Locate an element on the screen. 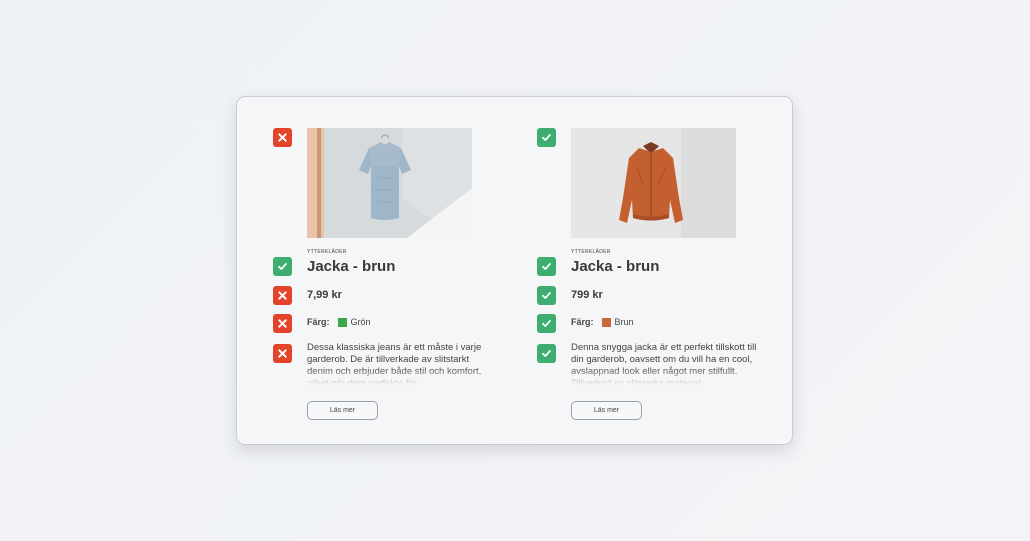  product-color-row: Färg: Brun is located at coordinates (602, 322).